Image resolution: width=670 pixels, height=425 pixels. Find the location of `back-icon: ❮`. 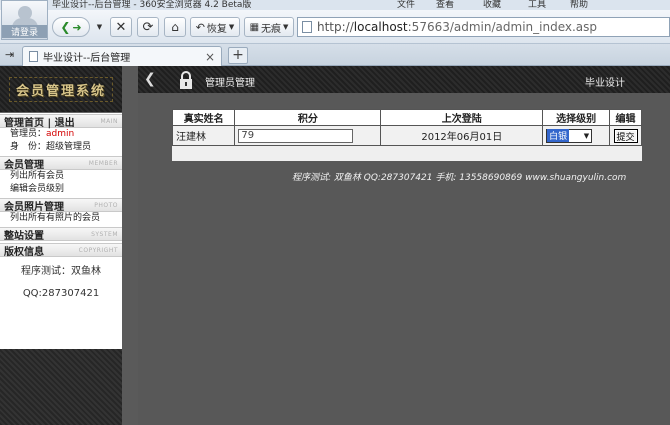

back-icon: ❮ is located at coordinates (65, 27).